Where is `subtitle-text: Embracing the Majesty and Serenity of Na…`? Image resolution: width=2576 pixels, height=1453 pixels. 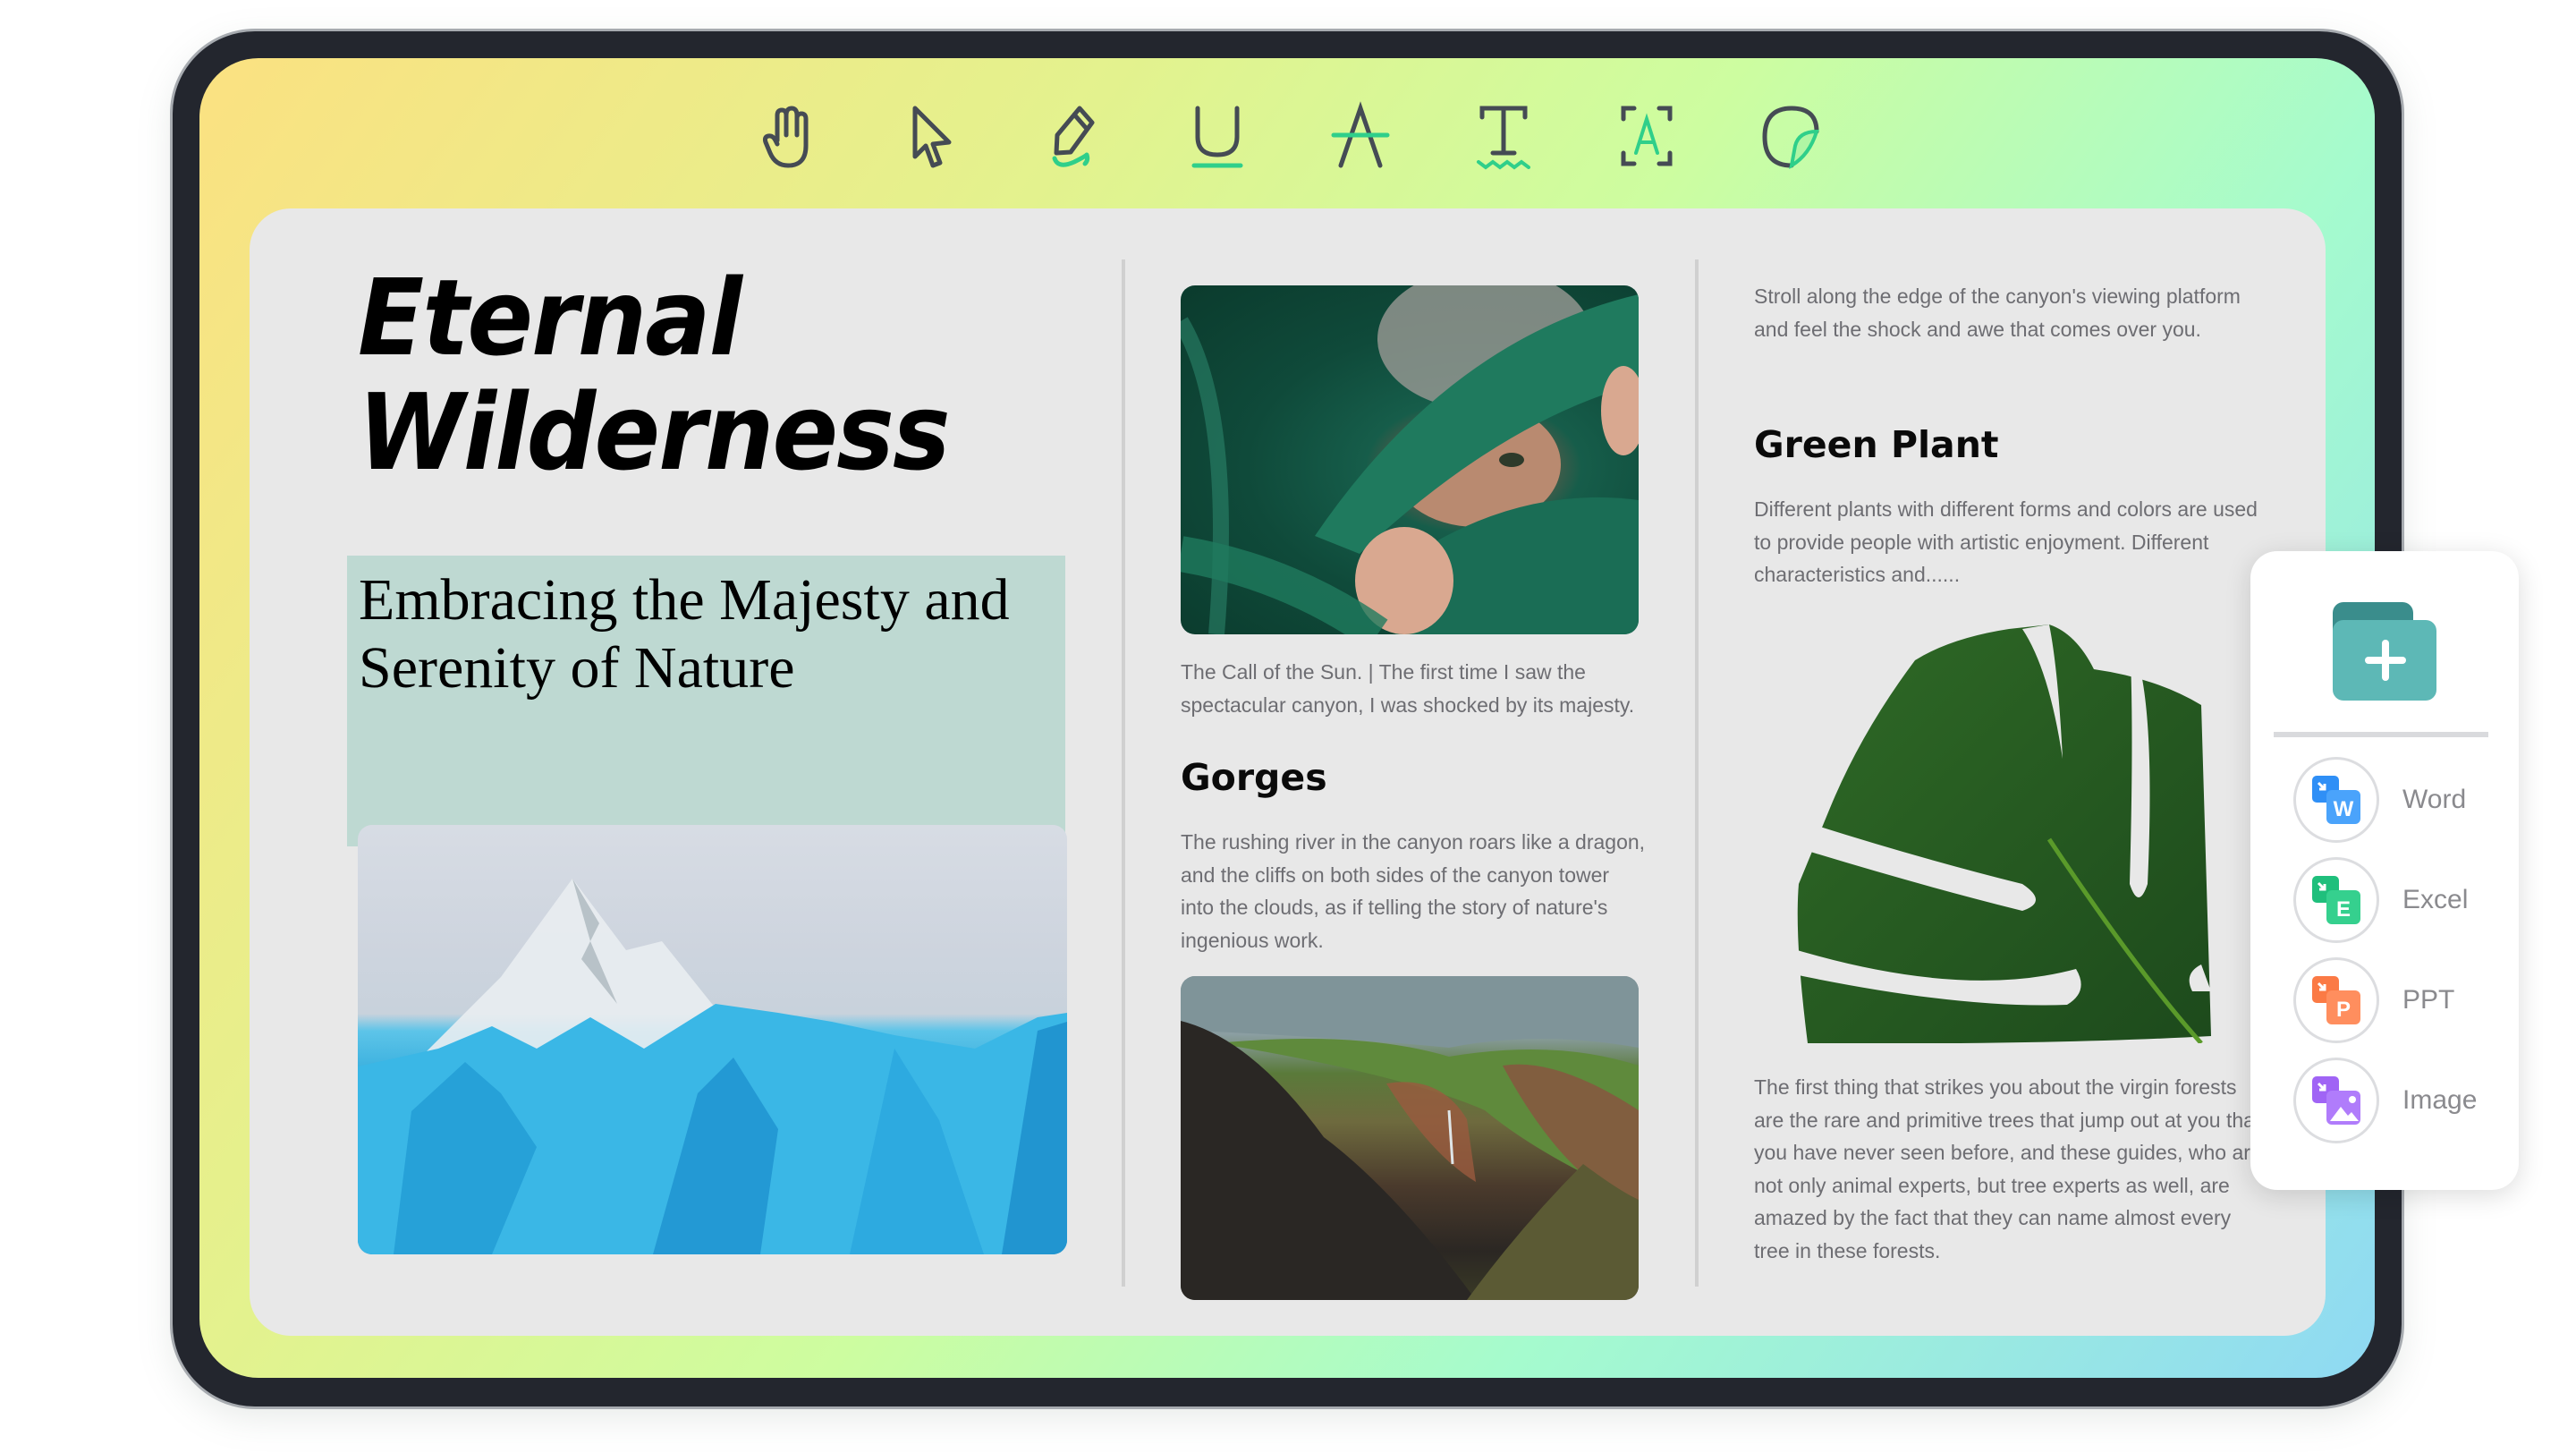 subtitle-text: Embracing the Majesty and Serenity of Na… is located at coordinates (684, 634).